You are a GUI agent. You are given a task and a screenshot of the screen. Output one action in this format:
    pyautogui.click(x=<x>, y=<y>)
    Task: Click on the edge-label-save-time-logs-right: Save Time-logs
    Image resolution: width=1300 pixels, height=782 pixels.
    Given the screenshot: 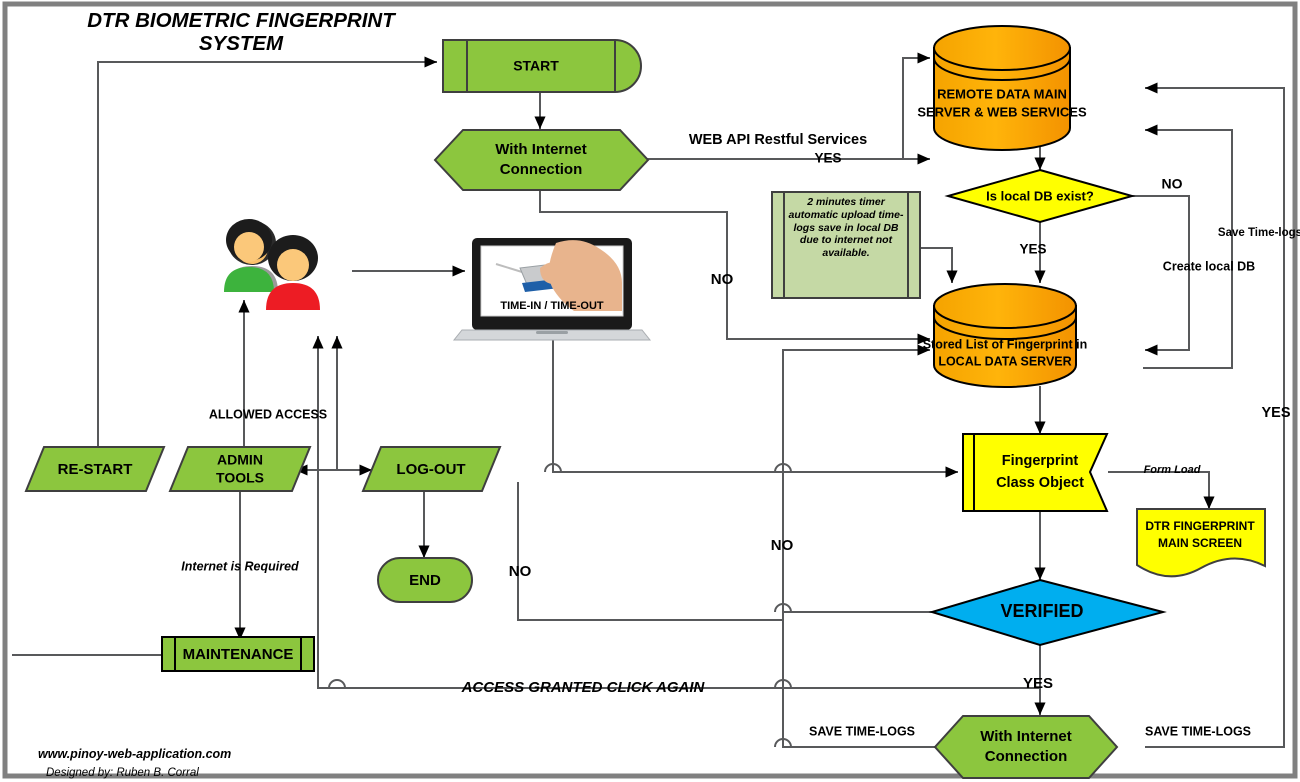 What is the action you would take?
    pyautogui.click(x=1259, y=233)
    